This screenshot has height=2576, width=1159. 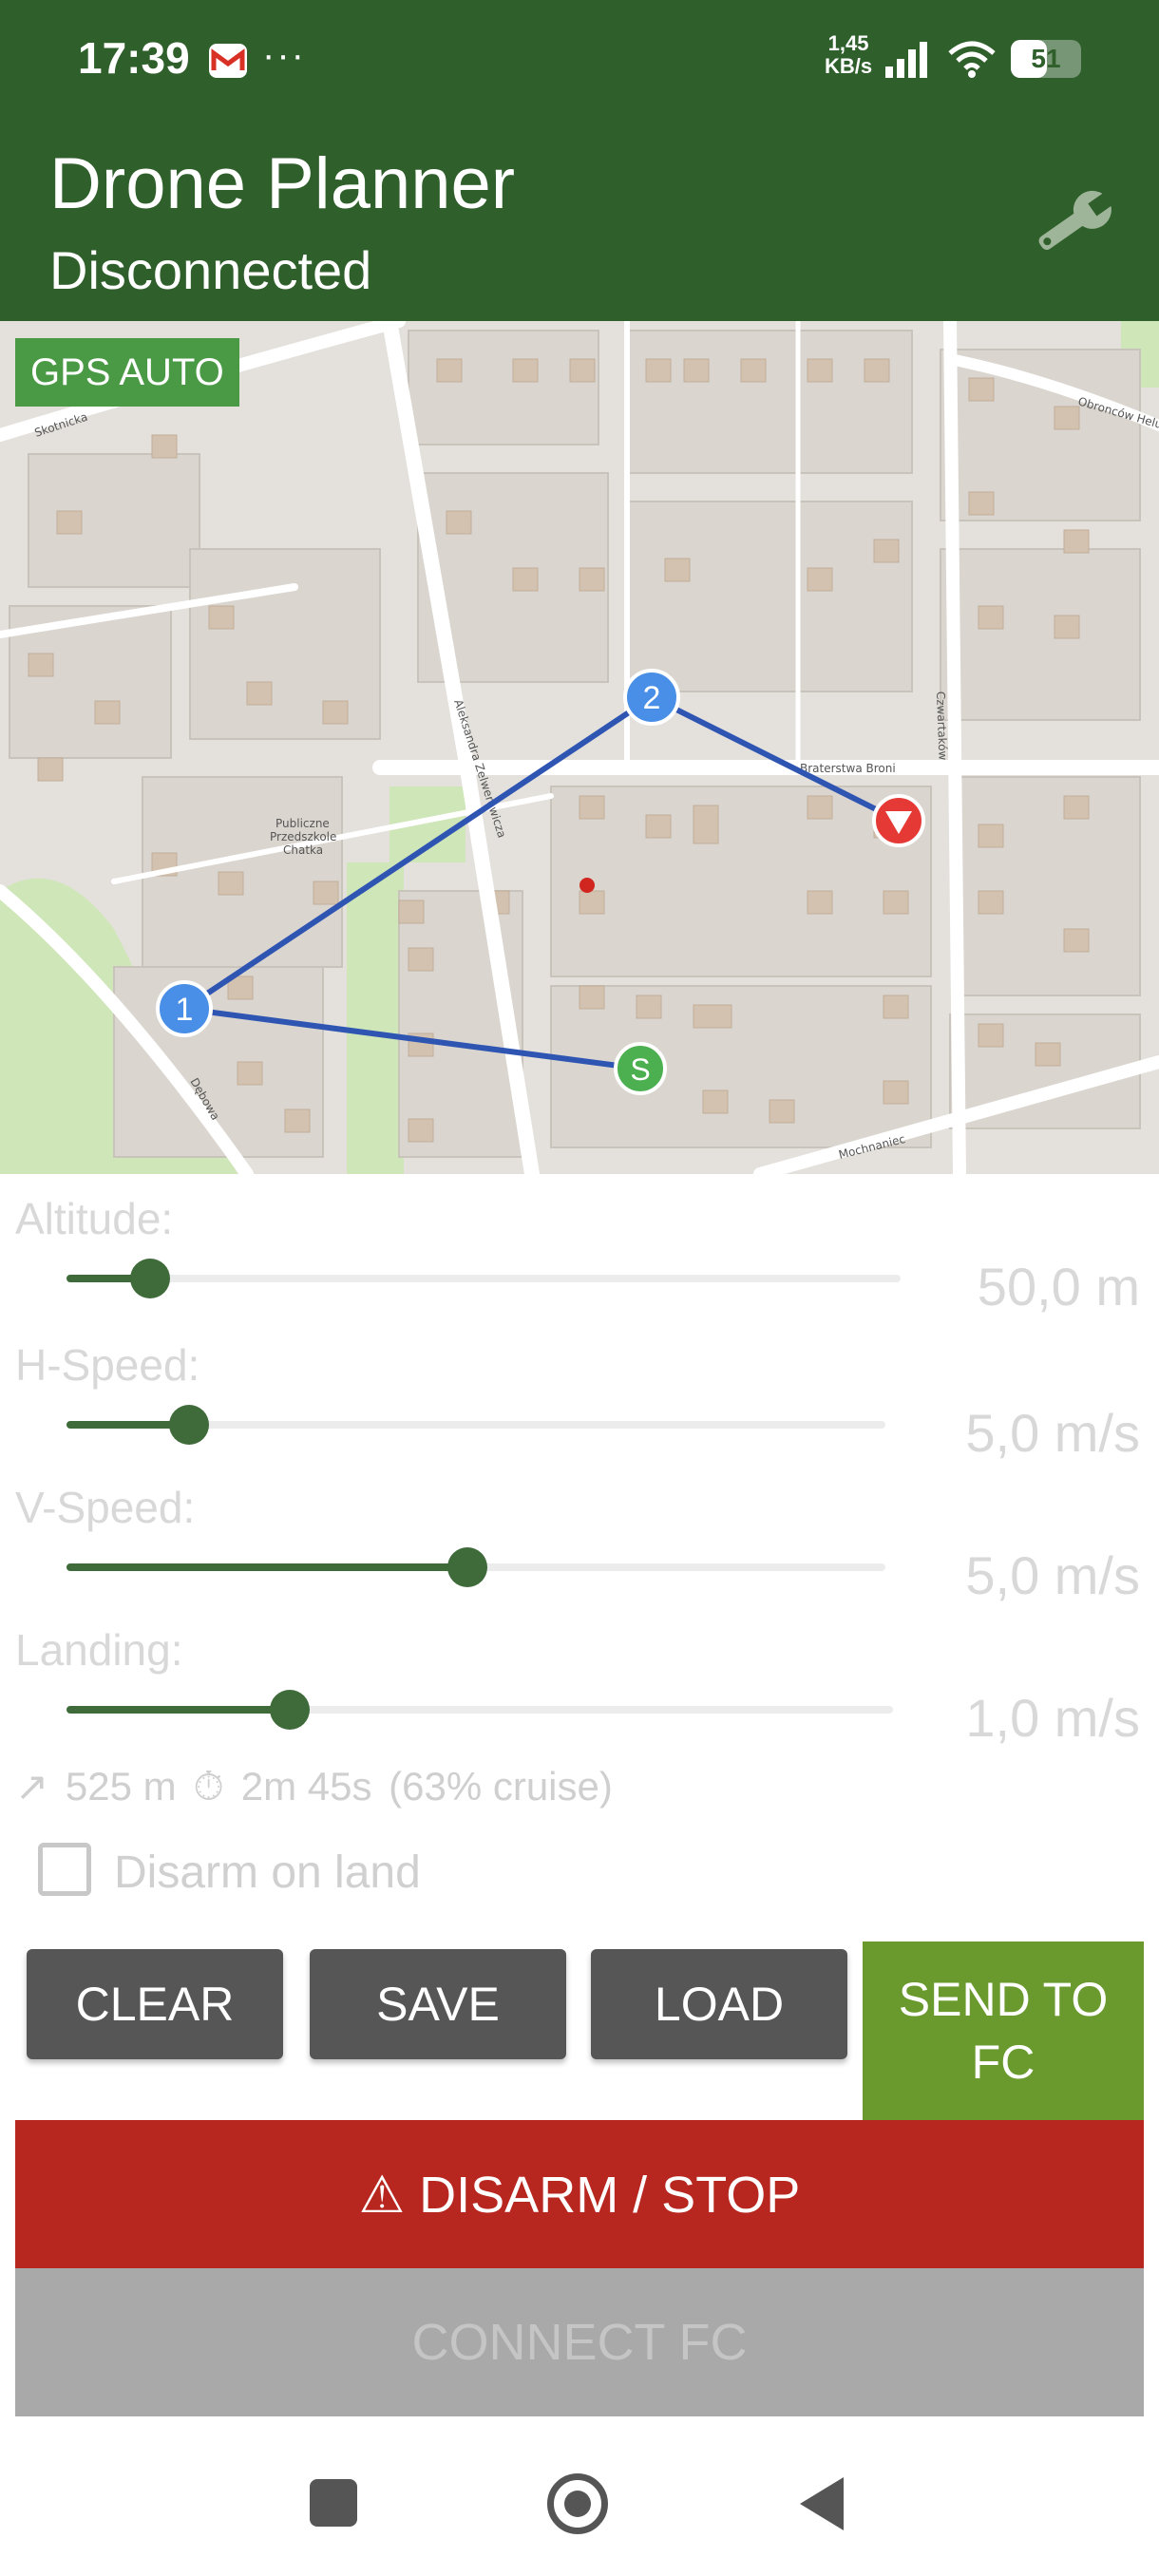 I want to click on disarm-stop-button: ⚠ DISARM / STOP, so click(x=579, y=2194).